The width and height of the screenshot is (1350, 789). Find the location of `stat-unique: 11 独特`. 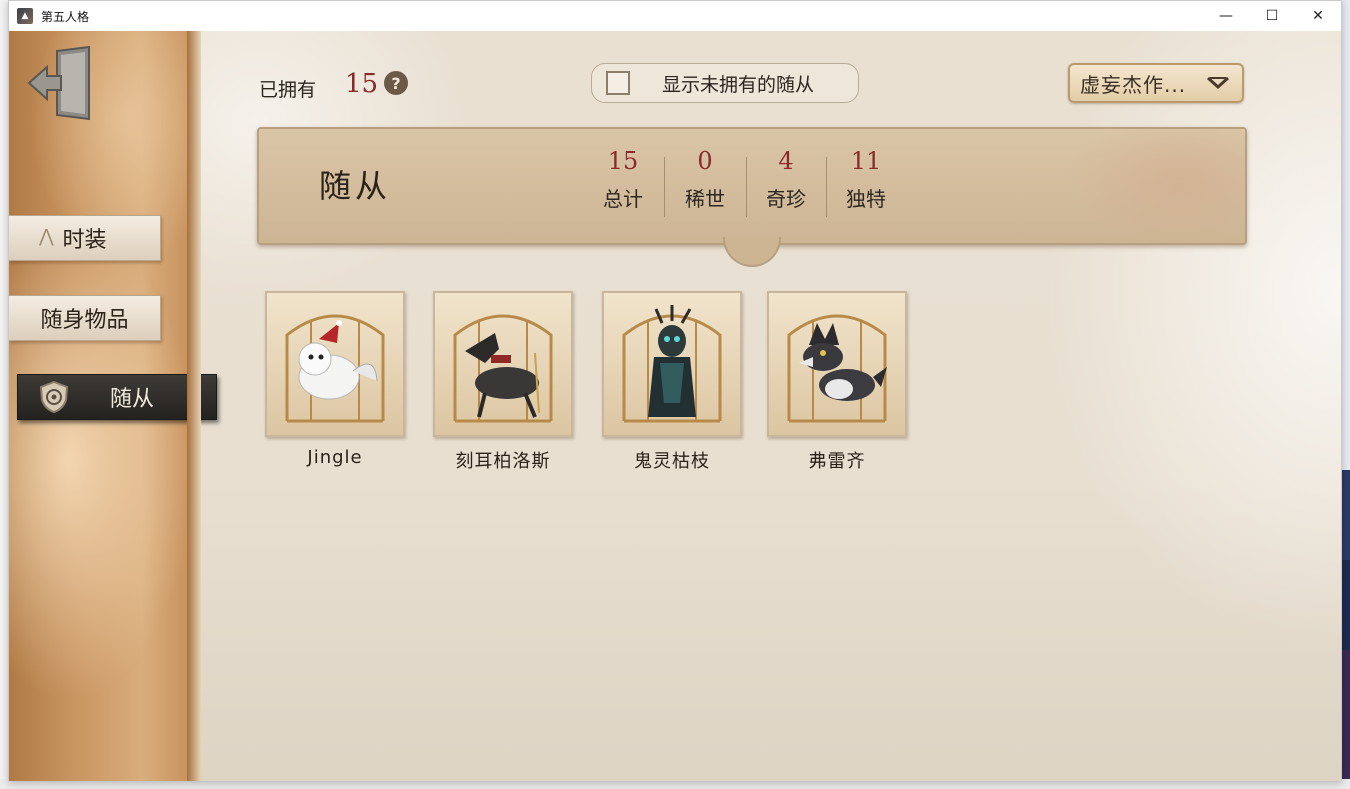

stat-unique: 11 独特 is located at coordinates (866, 179).